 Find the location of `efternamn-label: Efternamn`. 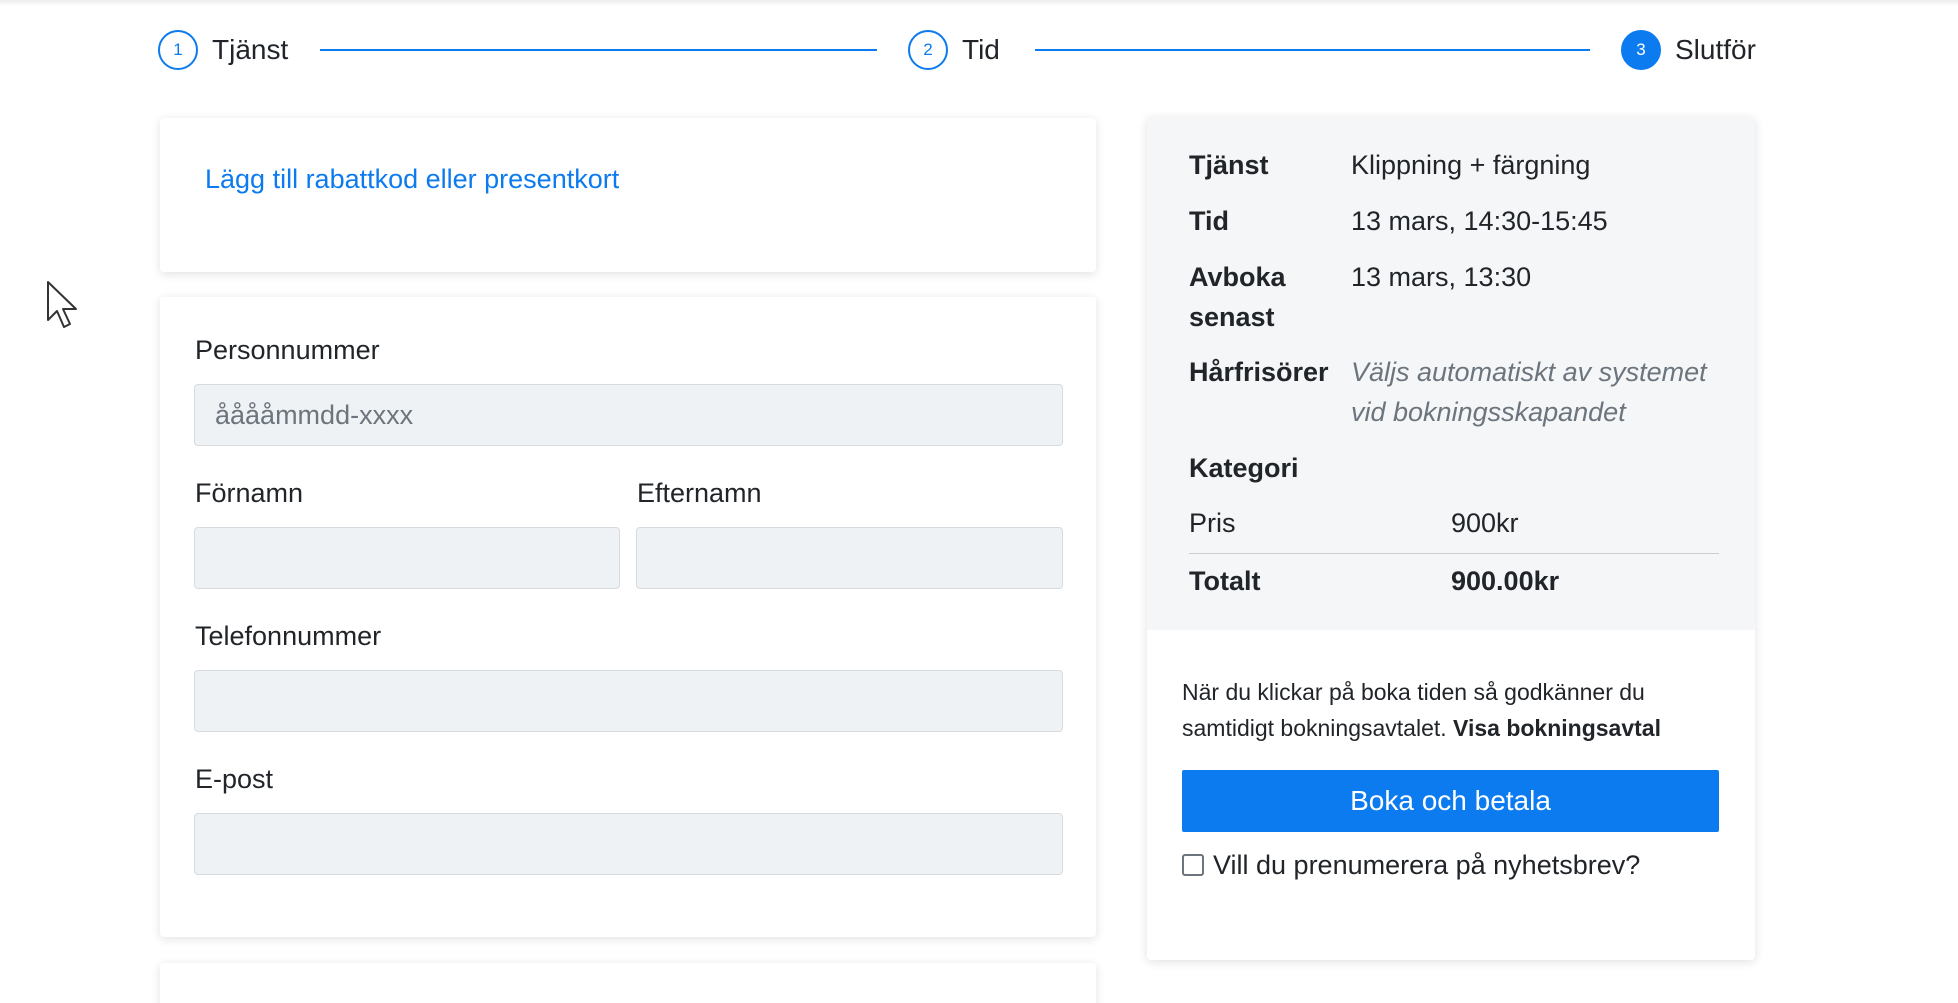

efternamn-label: Efternamn is located at coordinates (699, 493).